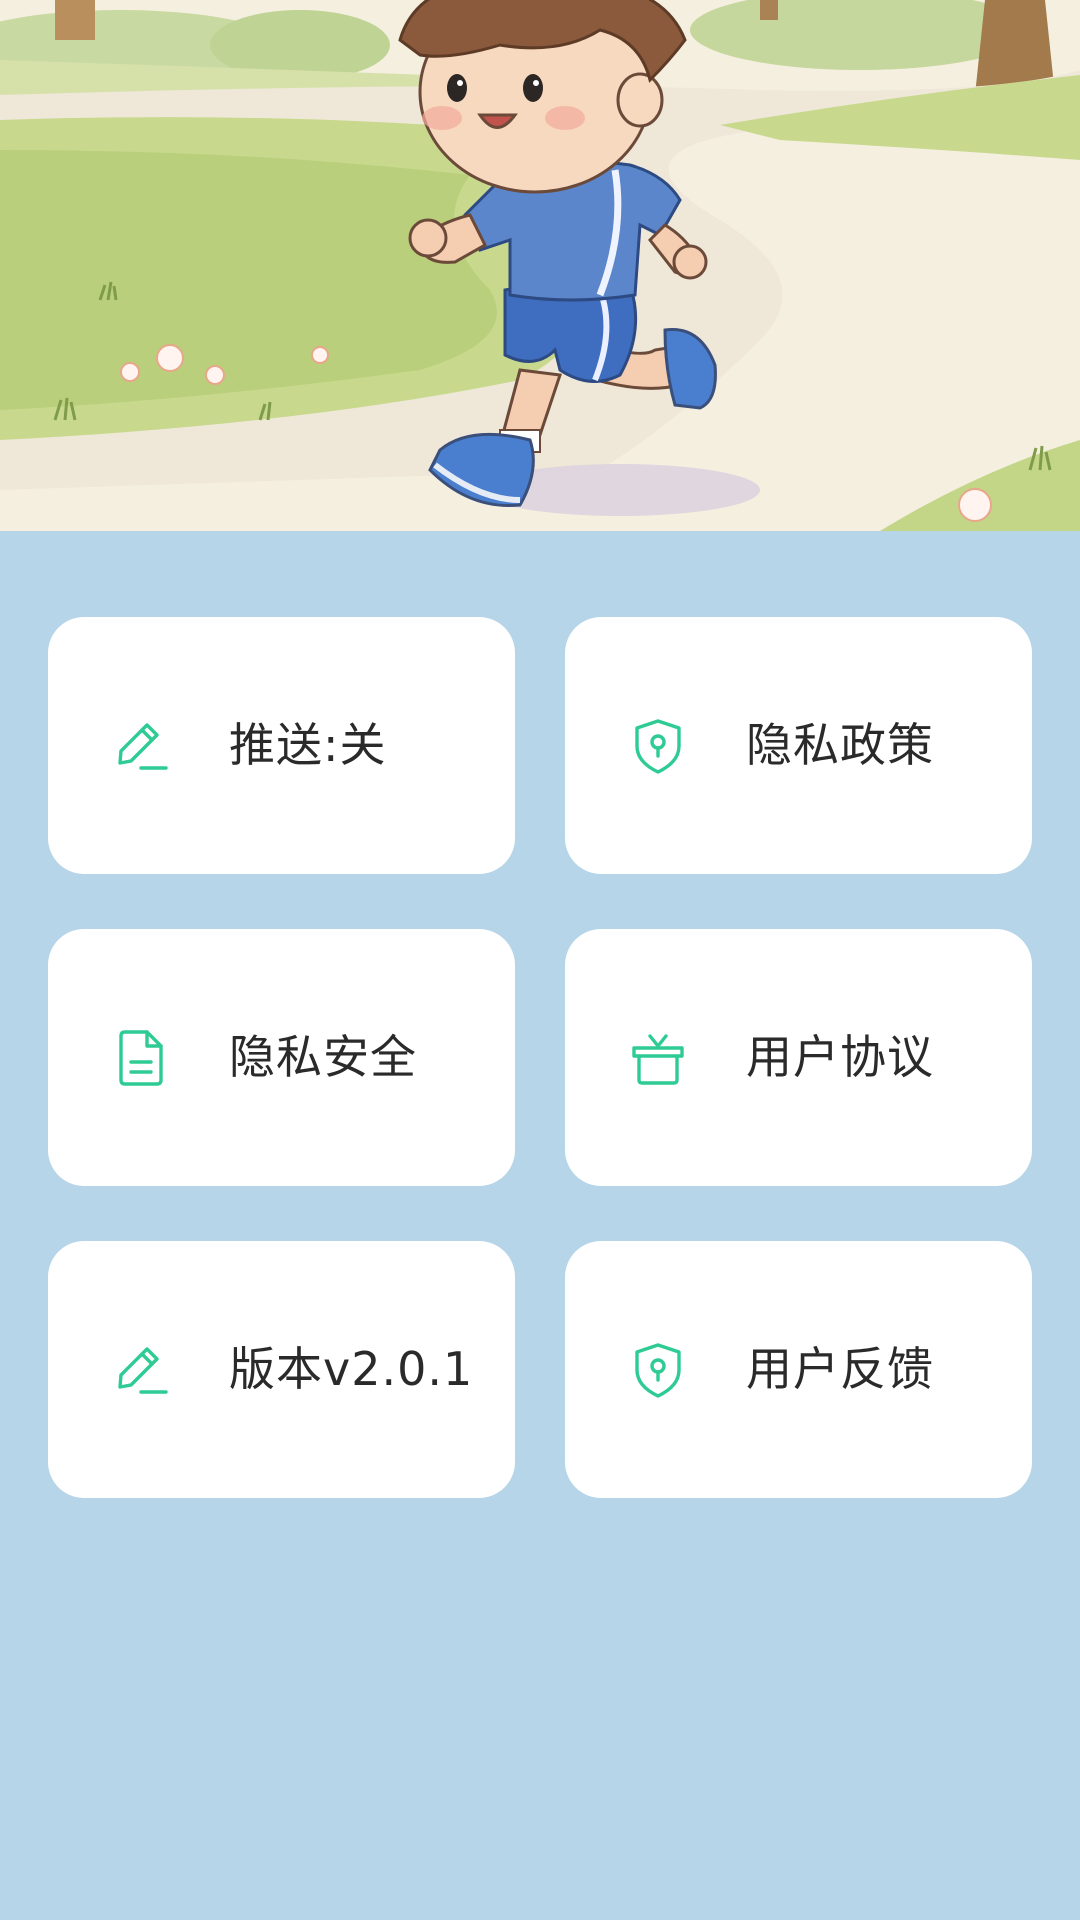 This screenshot has height=1920, width=1080. What do you see at coordinates (351, 1369) in the screenshot?
I see `version-label: 版本v2.0.1` at bounding box center [351, 1369].